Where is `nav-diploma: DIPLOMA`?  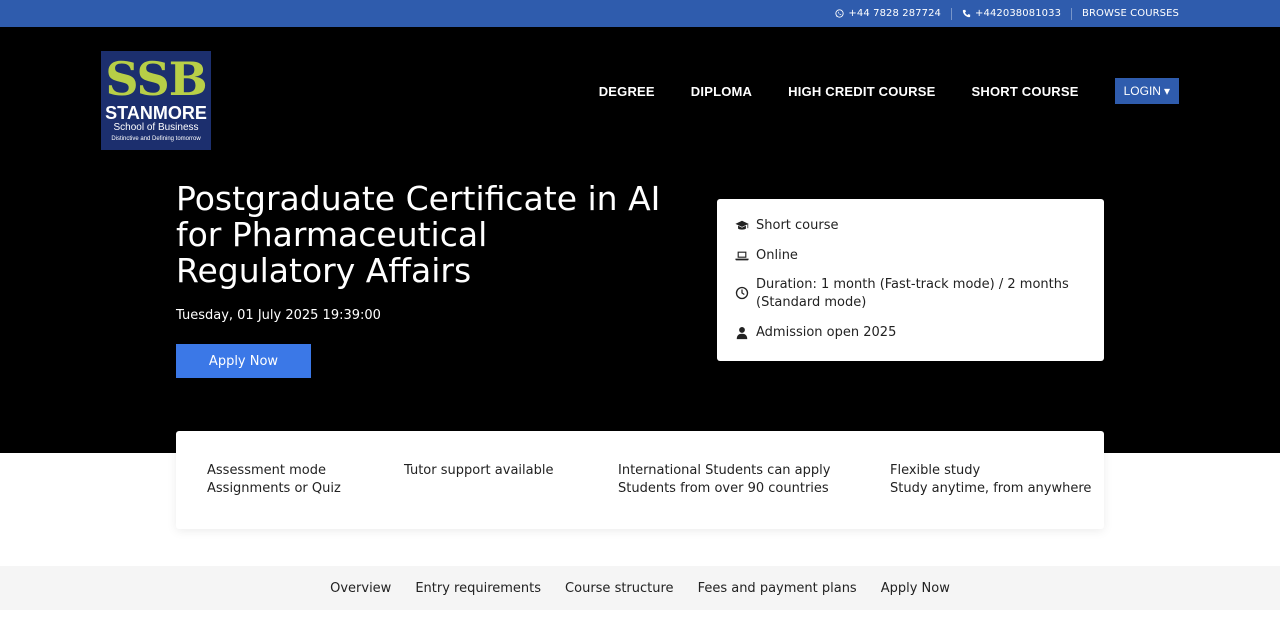 nav-diploma: DIPLOMA is located at coordinates (721, 91).